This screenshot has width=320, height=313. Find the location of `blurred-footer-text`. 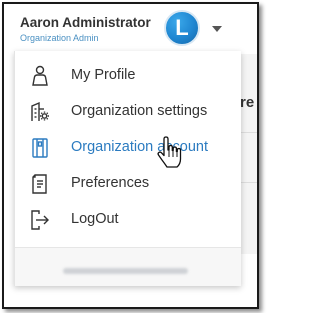

blurred-footer-text is located at coordinates (125, 271).